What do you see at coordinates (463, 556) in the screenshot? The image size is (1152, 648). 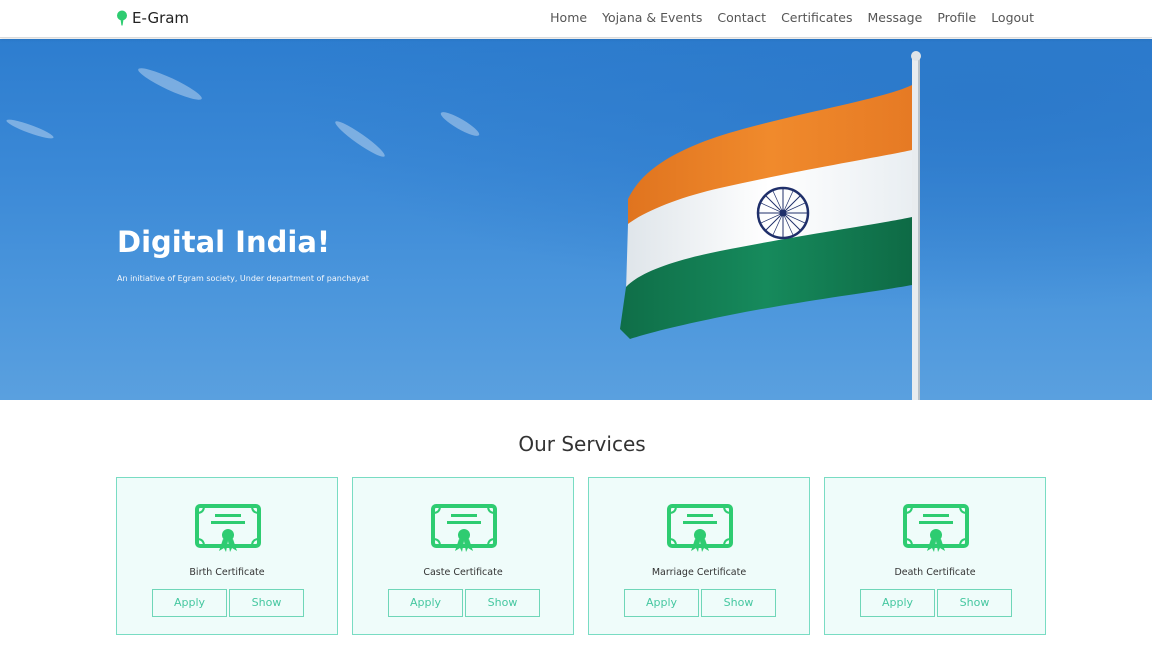 I see `service-card-caste: Caste Certificate Apply Show` at bounding box center [463, 556].